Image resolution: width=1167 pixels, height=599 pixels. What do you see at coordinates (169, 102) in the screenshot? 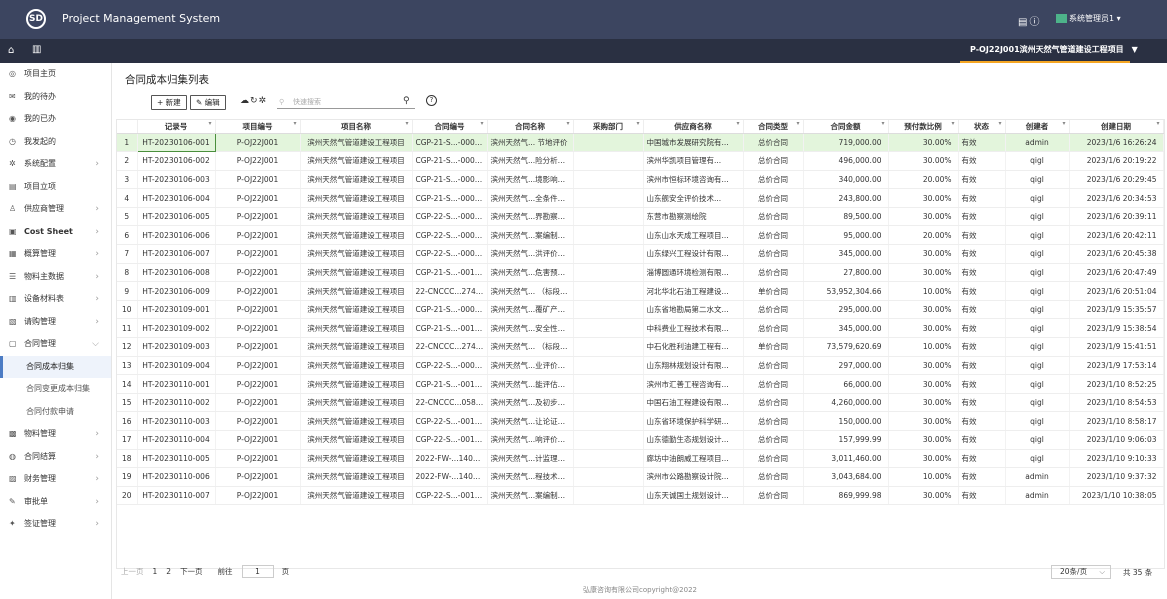
I see `new-button: + 新建` at bounding box center [169, 102].